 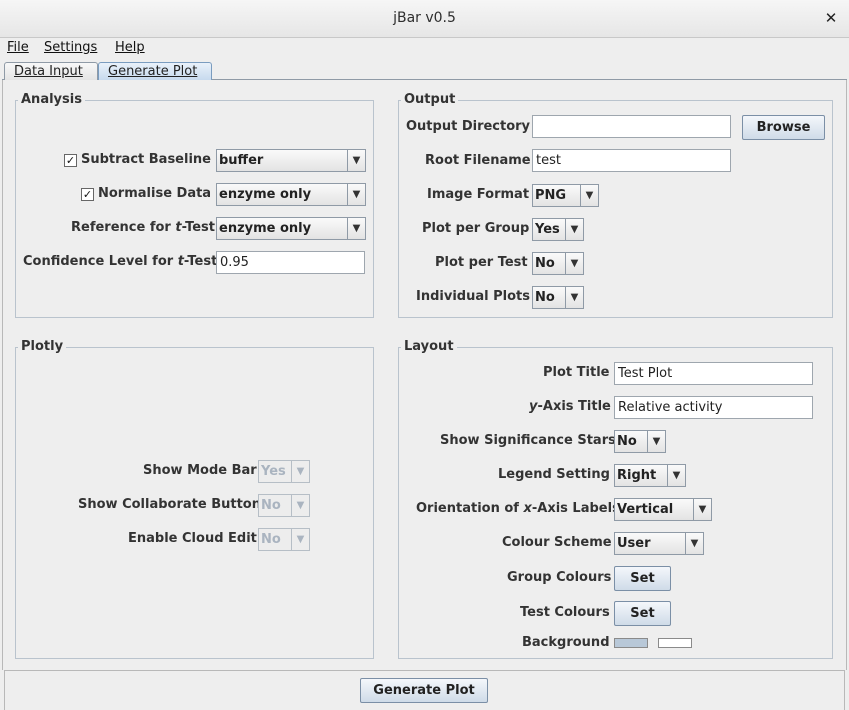 What do you see at coordinates (640, 441) in the screenshot?
I see `show-significance-stars-select: No ▼` at bounding box center [640, 441].